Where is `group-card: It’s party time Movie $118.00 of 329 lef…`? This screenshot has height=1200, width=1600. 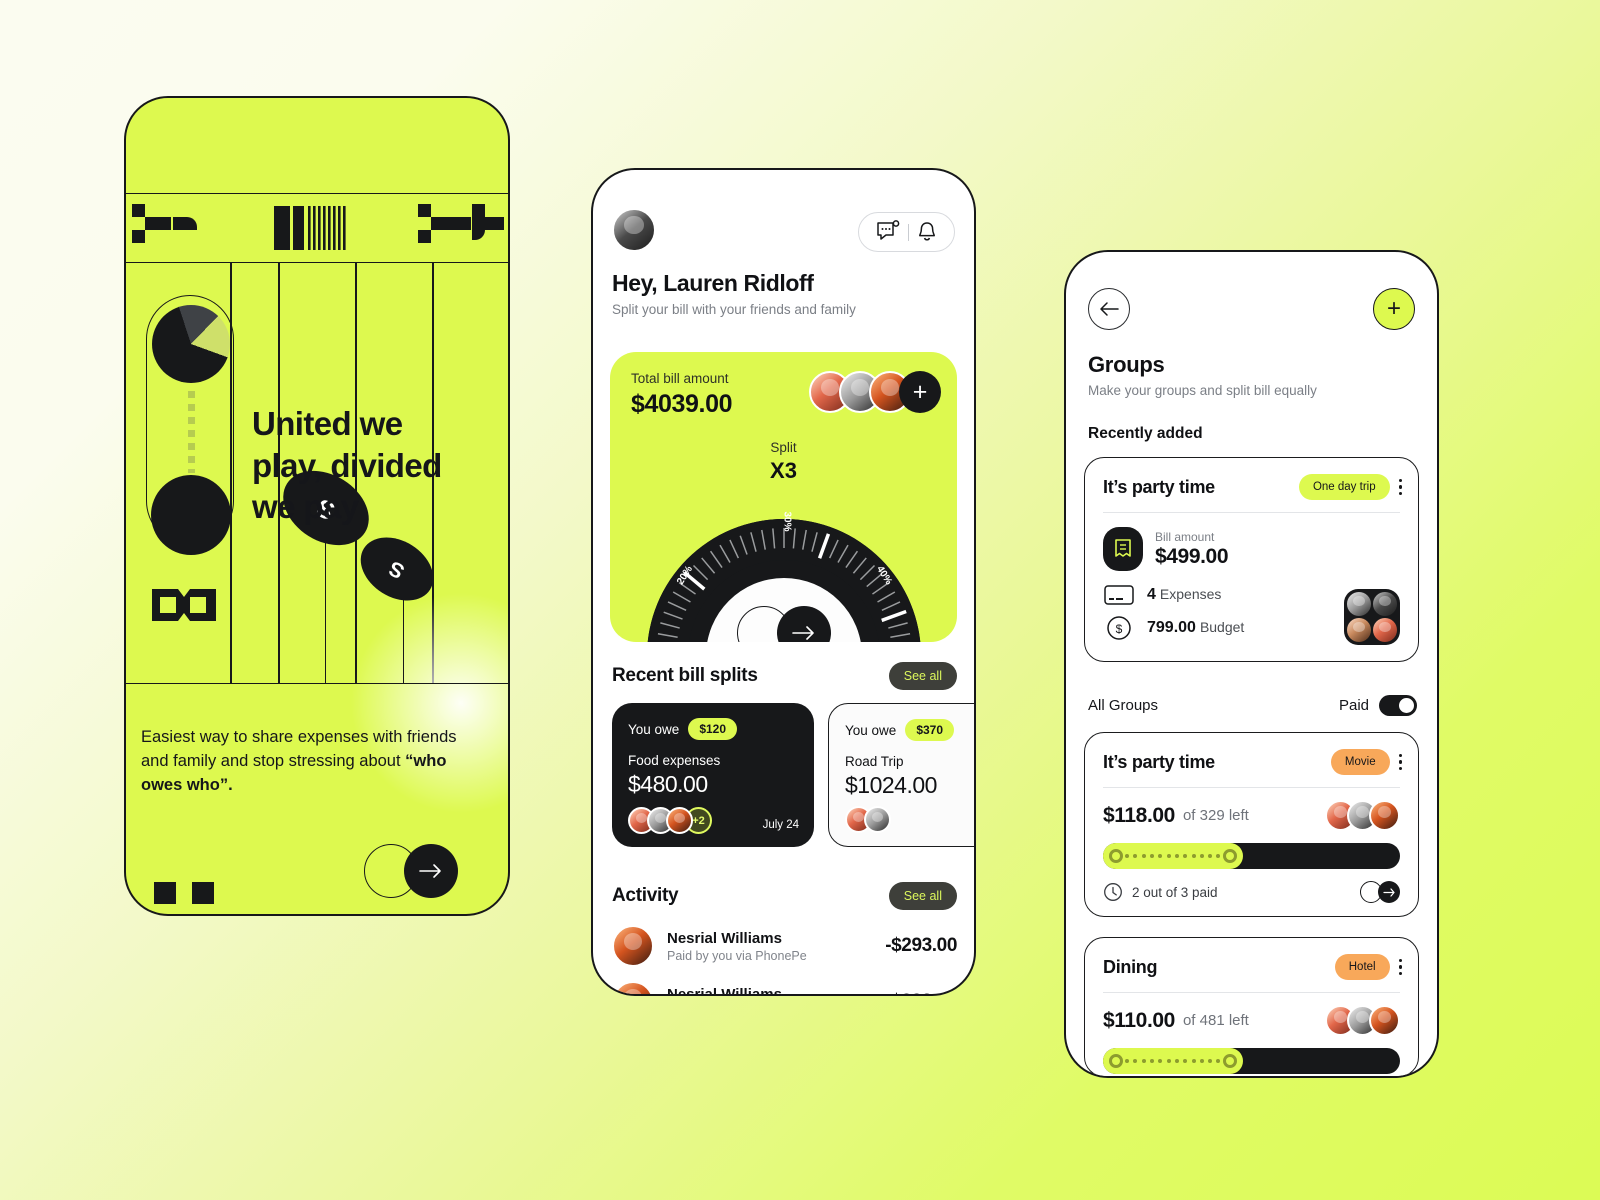 group-card: It’s party time Movie $118.00 of 329 lef… is located at coordinates (1251, 824).